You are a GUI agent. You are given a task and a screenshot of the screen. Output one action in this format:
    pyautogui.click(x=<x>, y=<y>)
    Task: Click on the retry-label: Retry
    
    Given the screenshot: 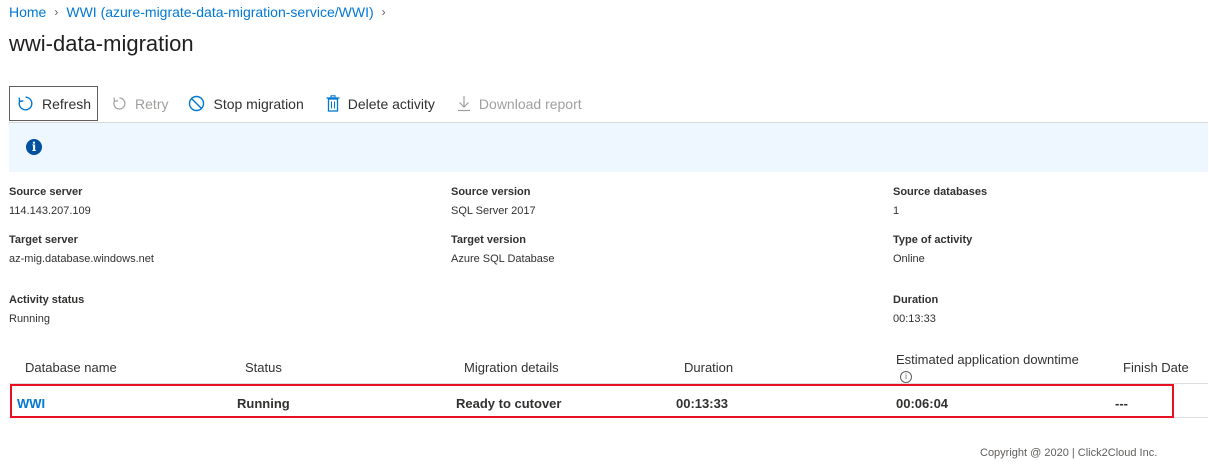 What is the action you would take?
    pyautogui.click(x=152, y=103)
    